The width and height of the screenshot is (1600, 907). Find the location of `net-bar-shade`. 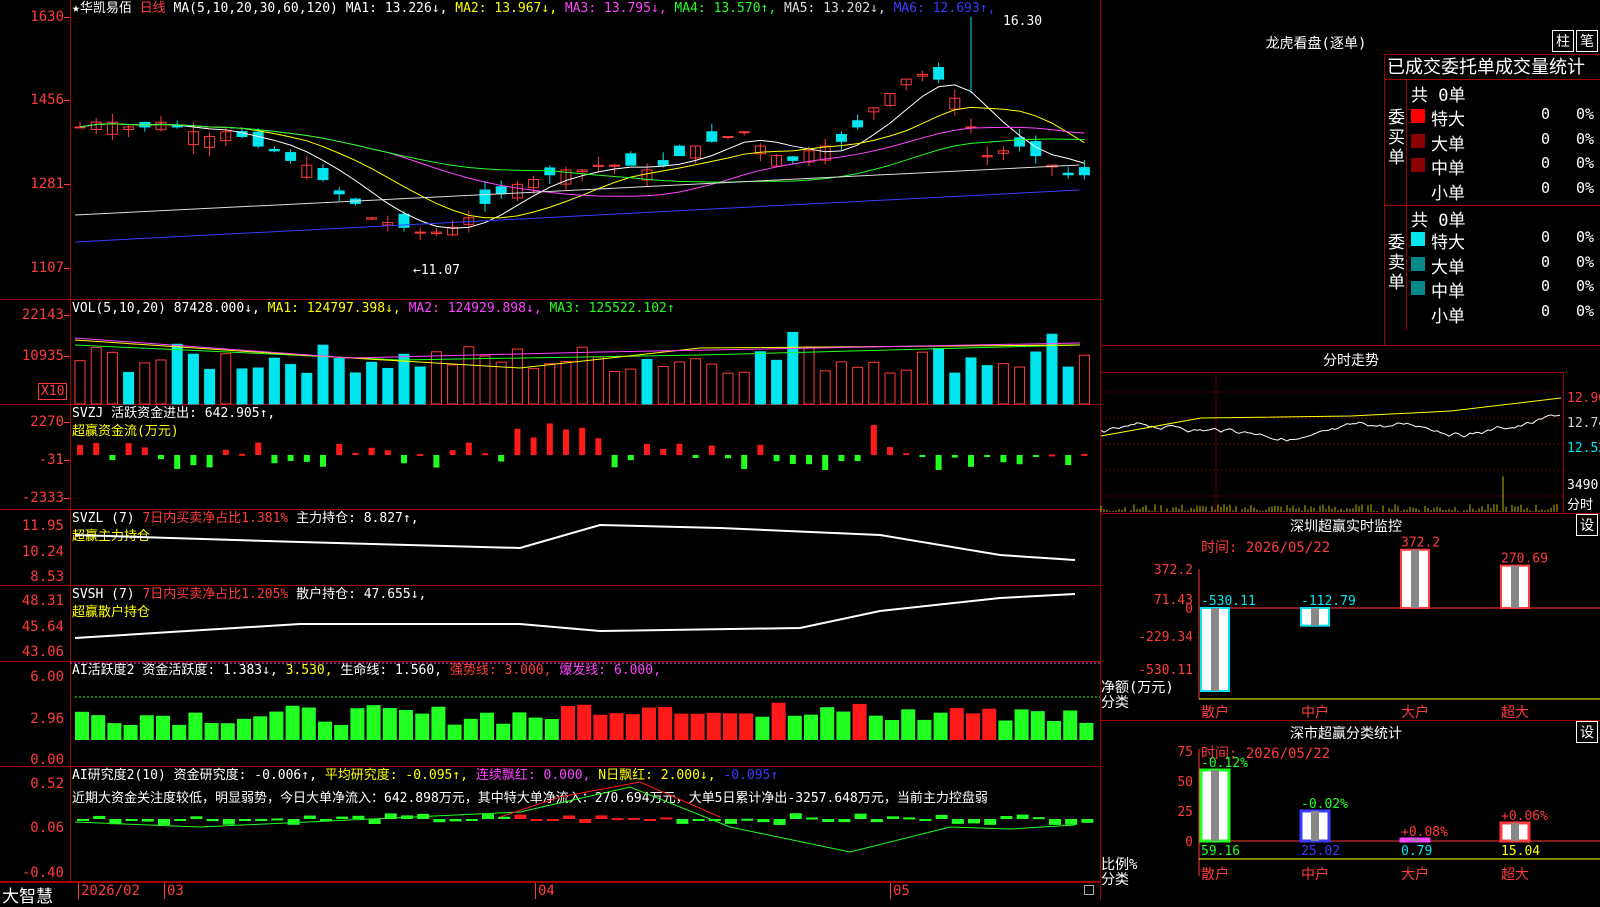

net-bar-shade is located at coordinates (1315, 617).